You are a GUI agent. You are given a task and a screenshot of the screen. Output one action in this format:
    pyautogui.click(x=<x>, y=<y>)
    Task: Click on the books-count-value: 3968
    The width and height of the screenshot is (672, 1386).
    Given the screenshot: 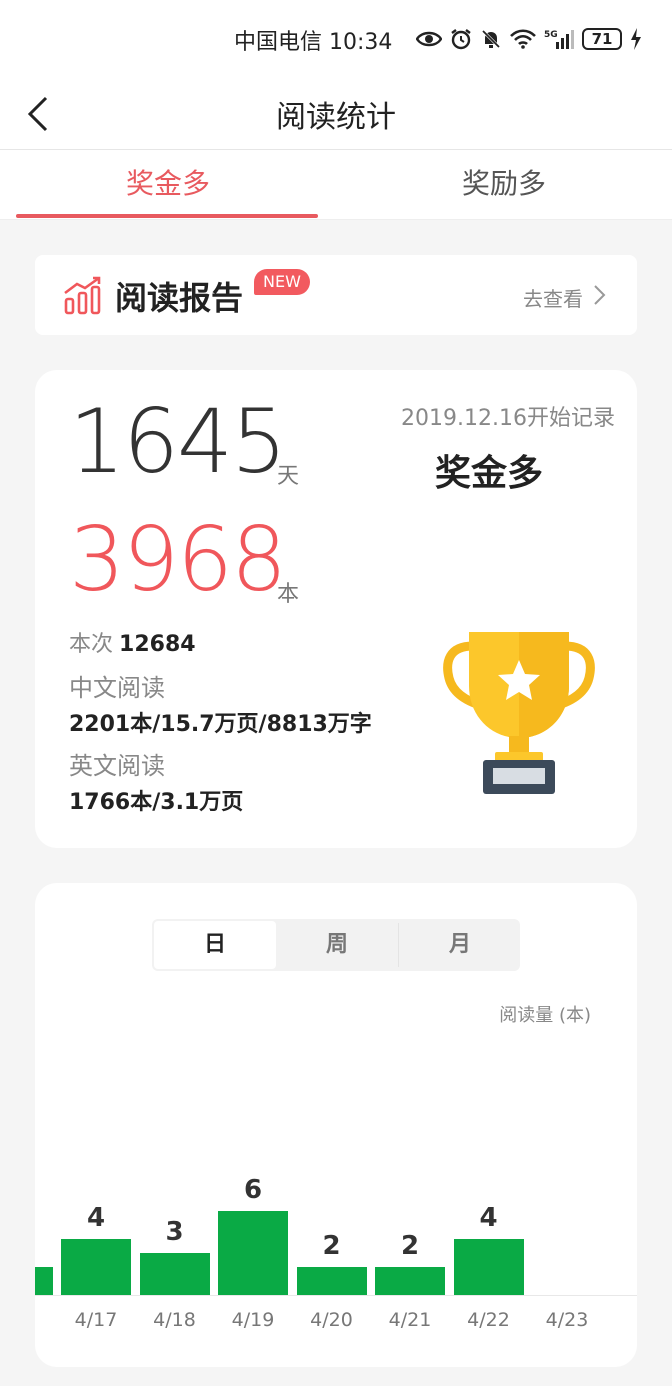 What is the action you would take?
    pyautogui.click(x=178, y=559)
    